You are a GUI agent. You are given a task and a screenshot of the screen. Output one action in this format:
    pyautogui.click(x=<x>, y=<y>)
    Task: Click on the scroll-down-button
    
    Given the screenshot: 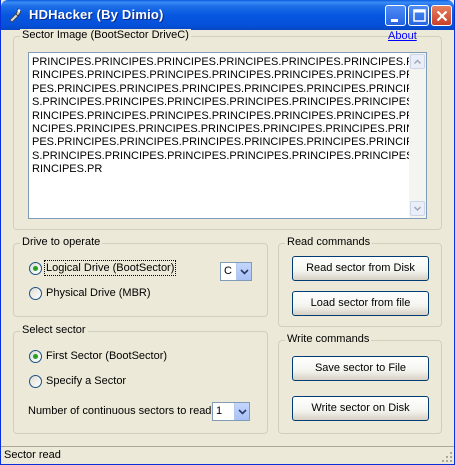 What is the action you would take?
    pyautogui.click(x=417, y=208)
    